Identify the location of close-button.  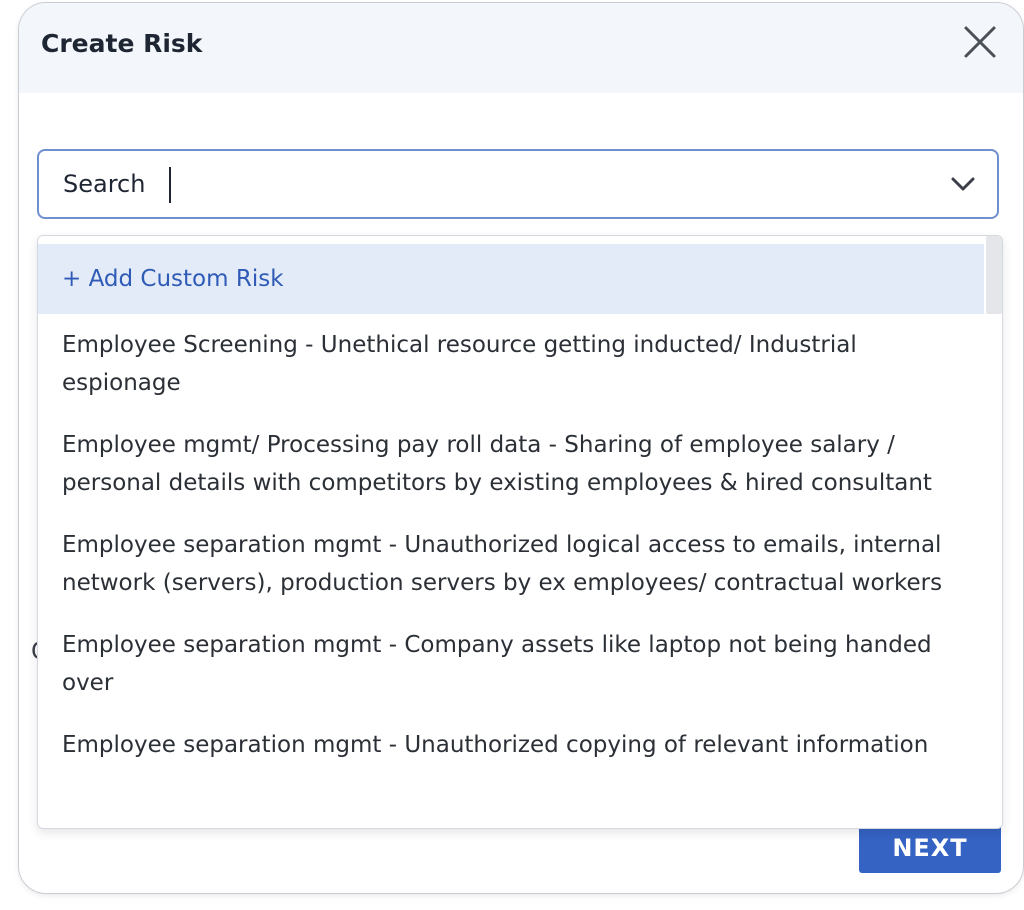
(980, 42).